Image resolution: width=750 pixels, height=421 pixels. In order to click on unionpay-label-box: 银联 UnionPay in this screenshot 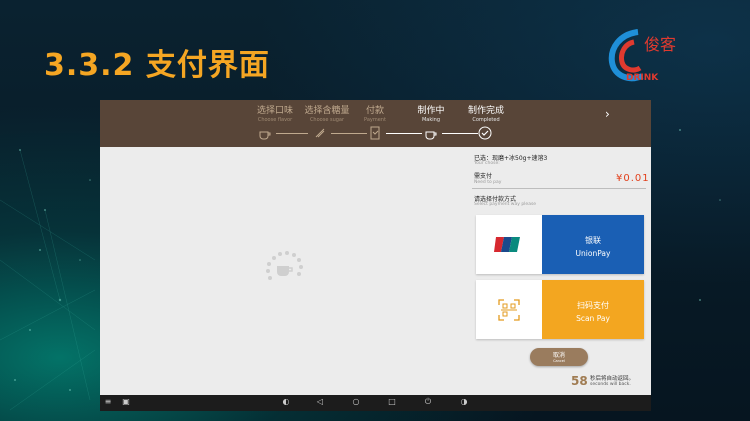, I will do `click(593, 244)`.